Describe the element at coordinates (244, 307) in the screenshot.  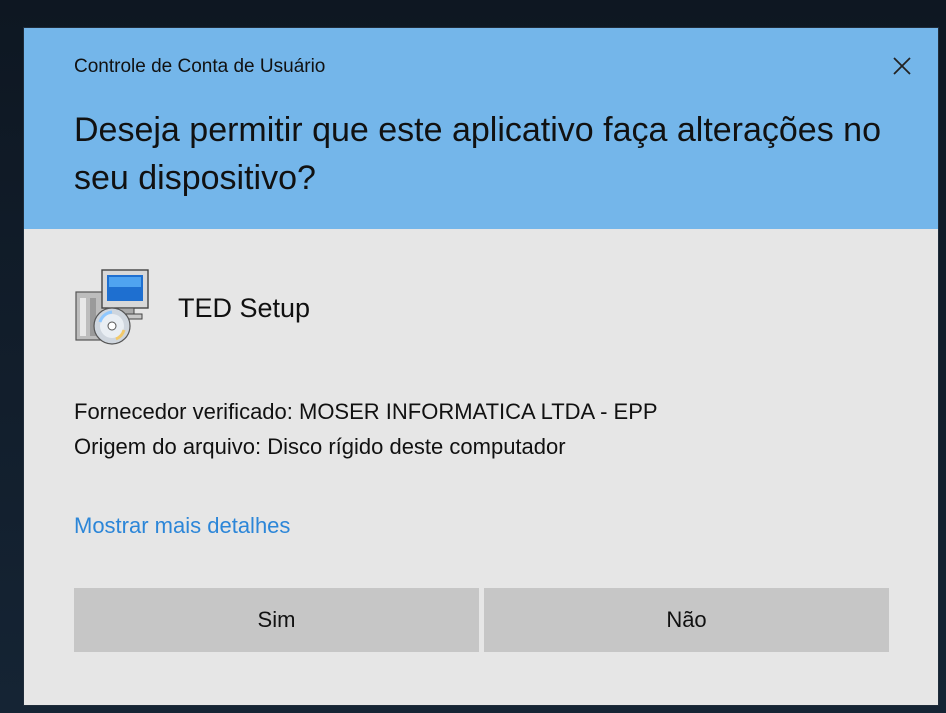
I see `app-name: TED Setup` at that location.